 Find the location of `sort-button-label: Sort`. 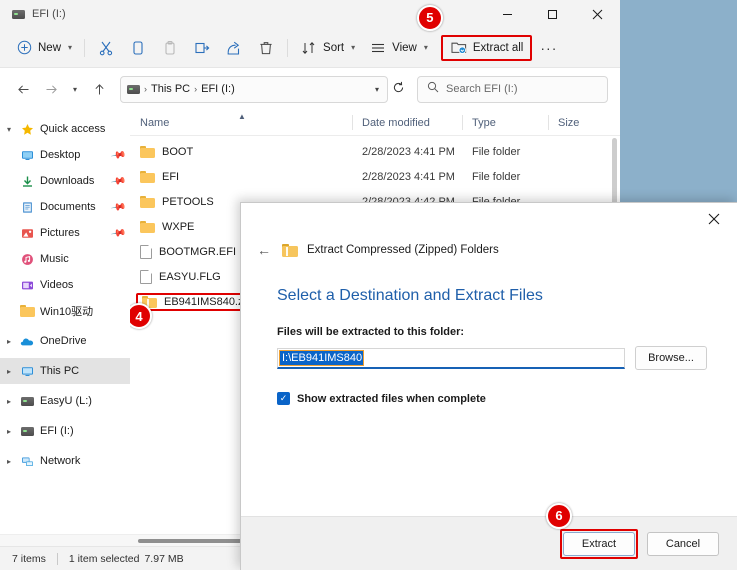

sort-button-label: Sort is located at coordinates (334, 47).